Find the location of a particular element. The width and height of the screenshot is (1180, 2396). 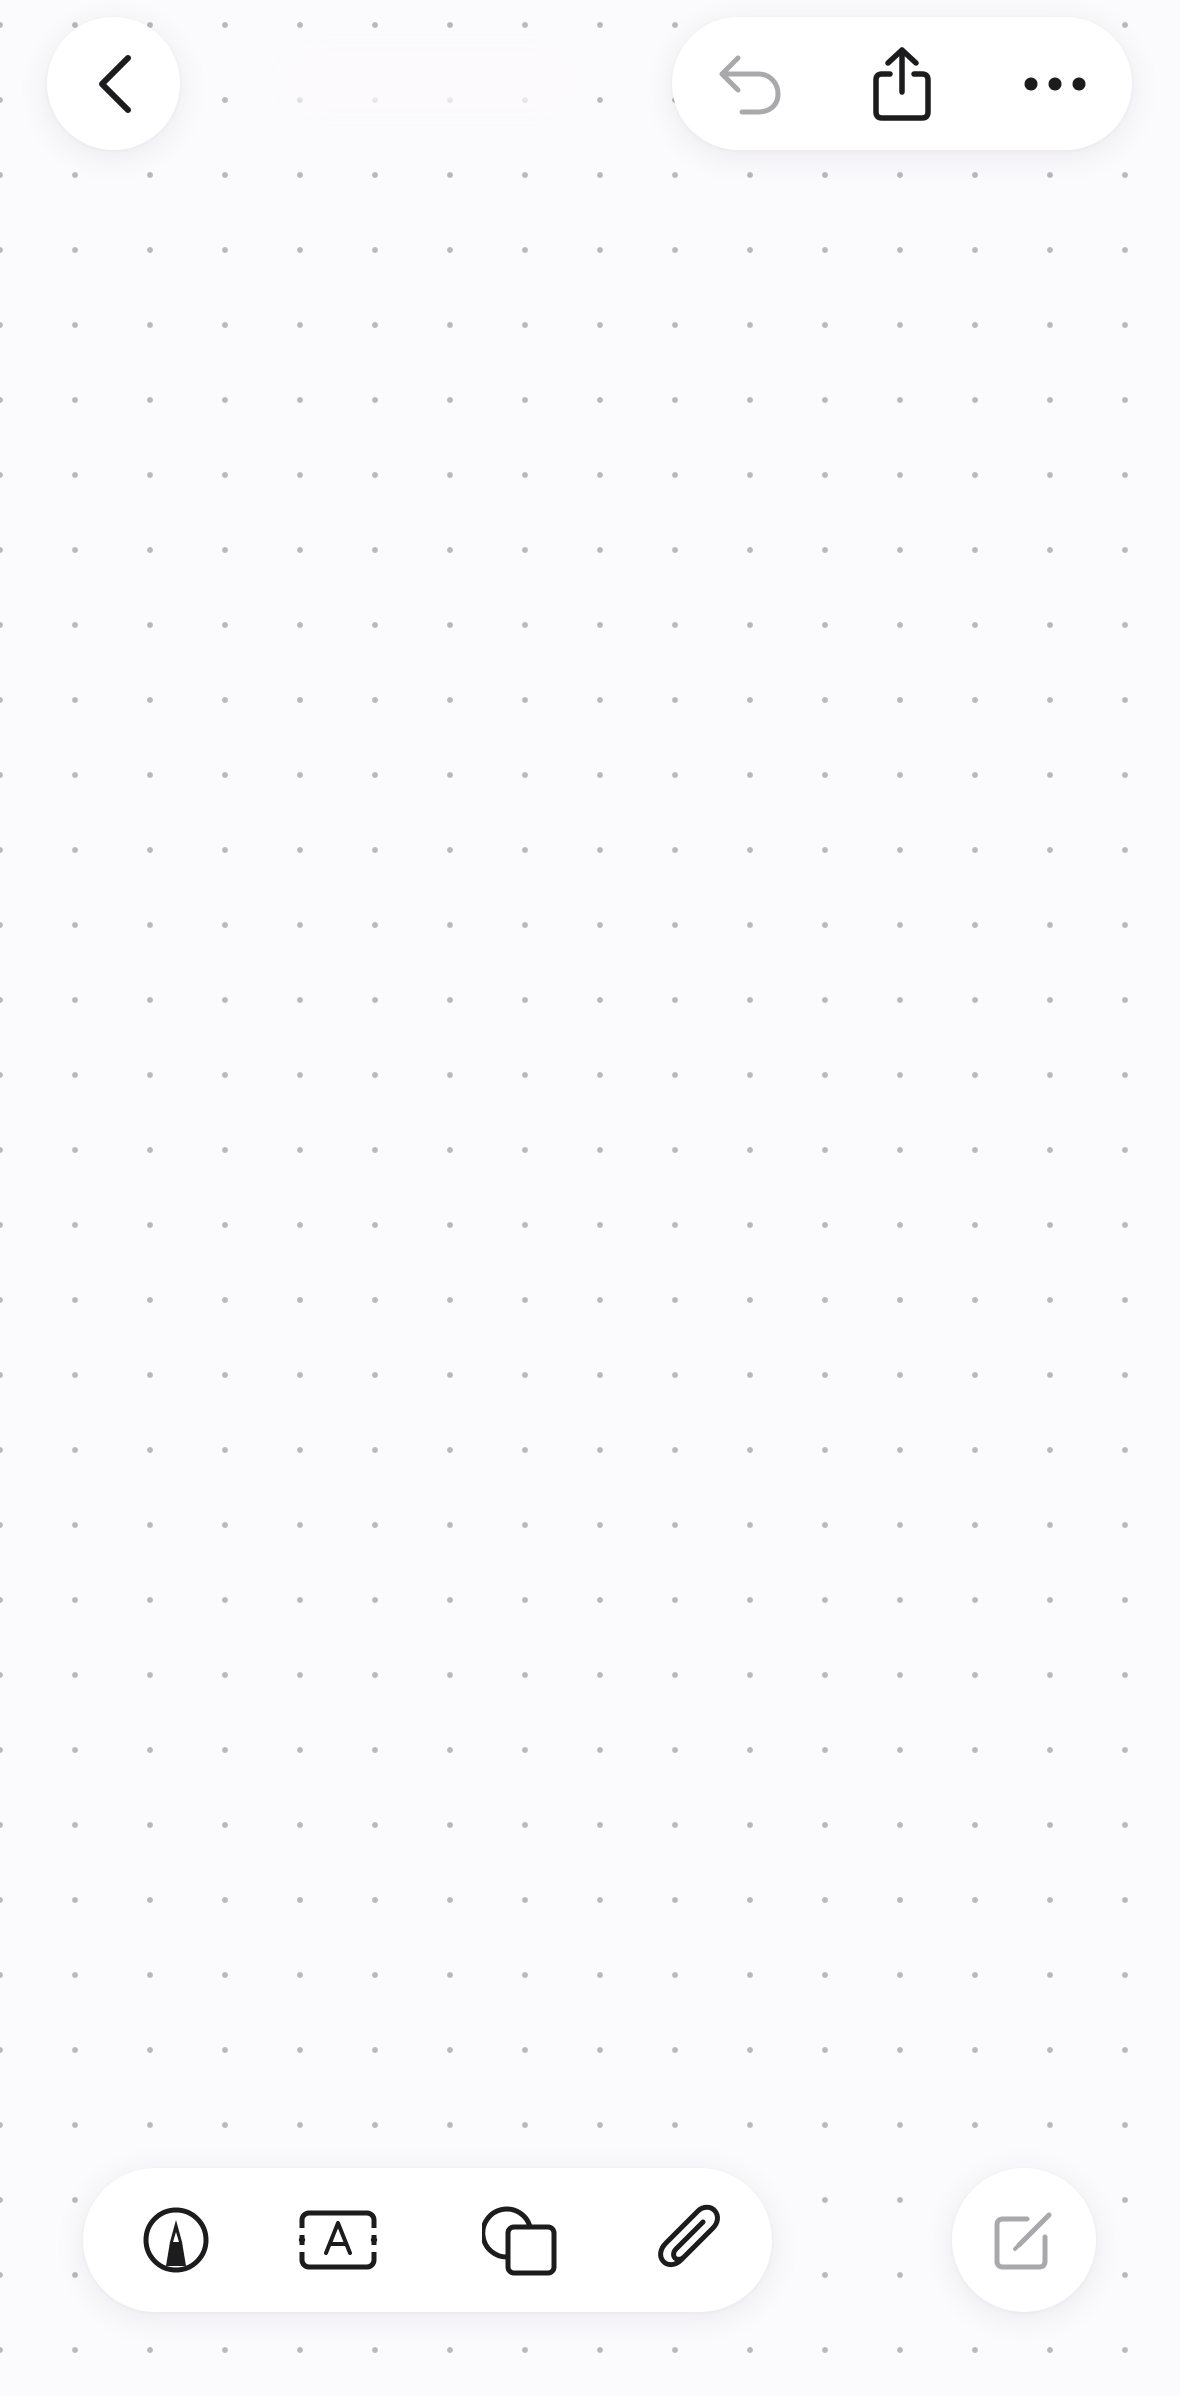

pen-tool-button is located at coordinates (176, 2240).